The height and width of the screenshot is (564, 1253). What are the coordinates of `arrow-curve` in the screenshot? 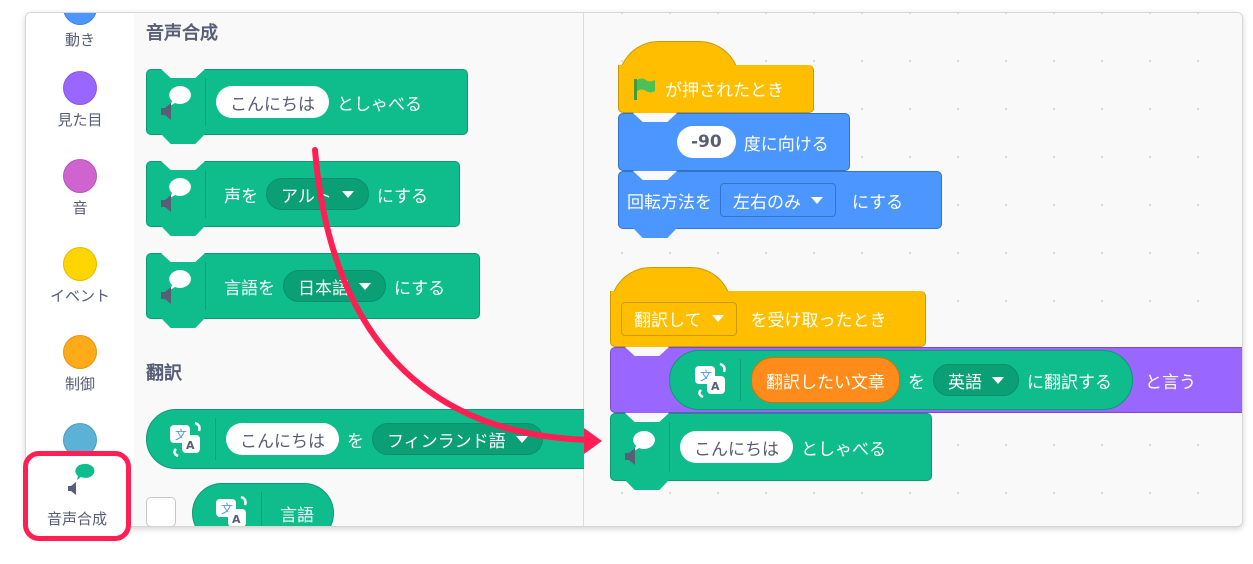 It's located at (452, 295).